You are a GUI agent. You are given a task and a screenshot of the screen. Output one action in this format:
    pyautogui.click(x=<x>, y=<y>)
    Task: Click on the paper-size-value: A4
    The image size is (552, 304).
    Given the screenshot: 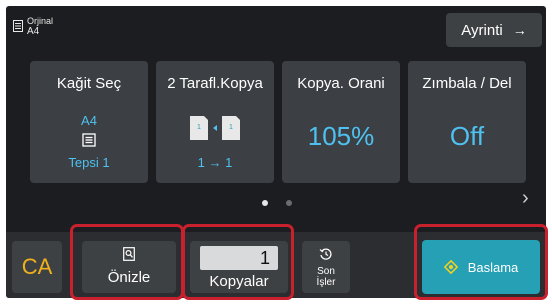 What is the action you would take?
    pyautogui.click(x=89, y=120)
    